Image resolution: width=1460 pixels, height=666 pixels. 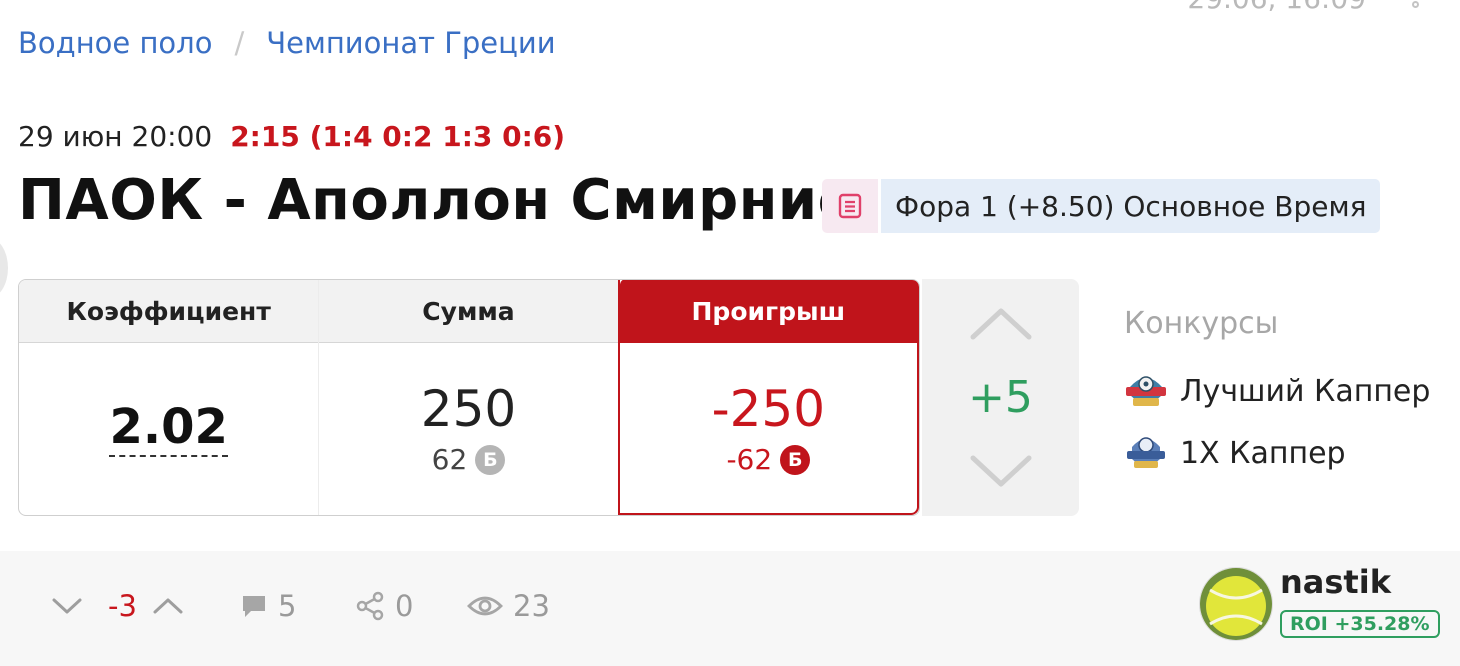 I want to click on eye-icon, so click(x=485, y=606).